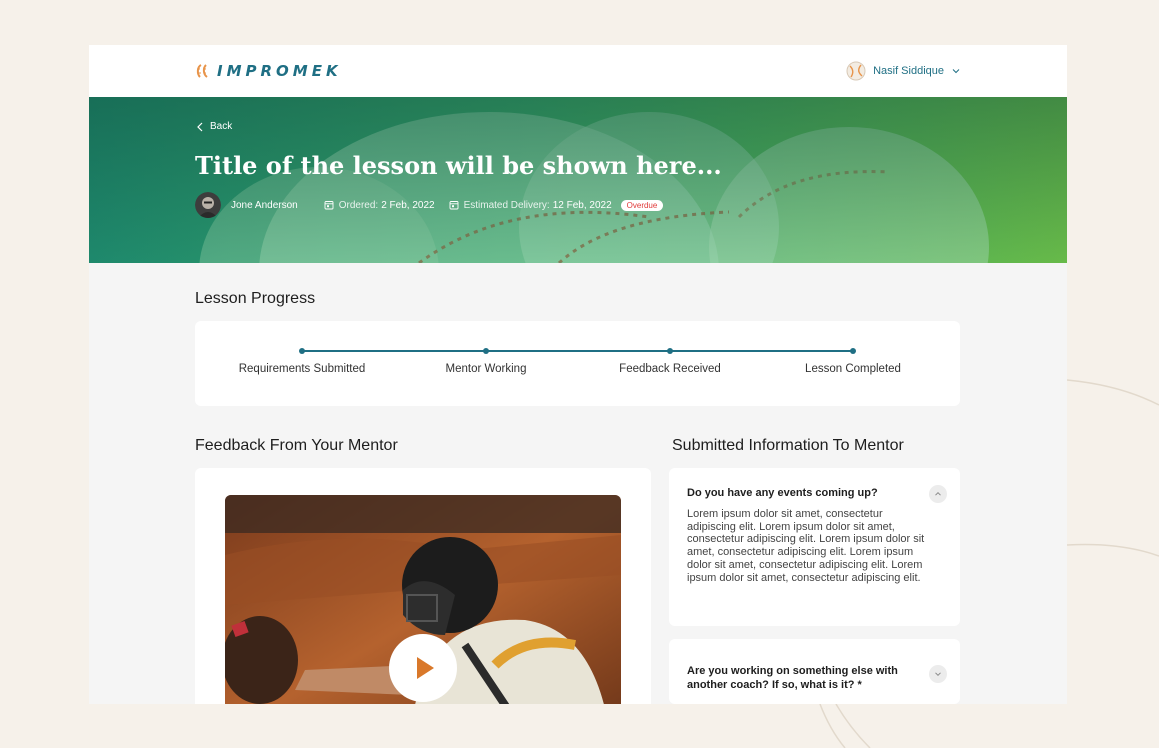 The image size is (1159, 748). Describe the element at coordinates (486, 369) in the screenshot. I see `step-mentor-working: Mentor Working` at that location.